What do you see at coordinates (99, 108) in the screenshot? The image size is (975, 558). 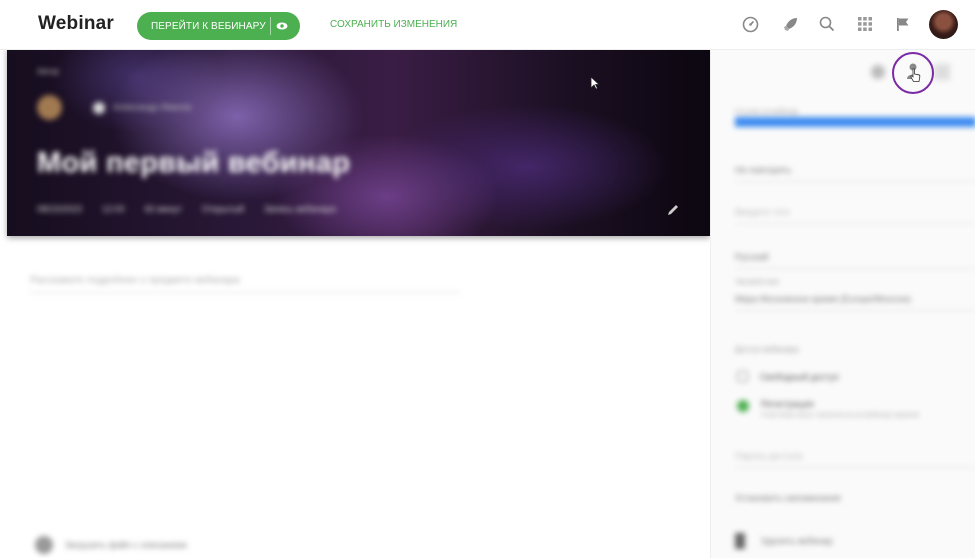 I see `author-status-icon` at bounding box center [99, 108].